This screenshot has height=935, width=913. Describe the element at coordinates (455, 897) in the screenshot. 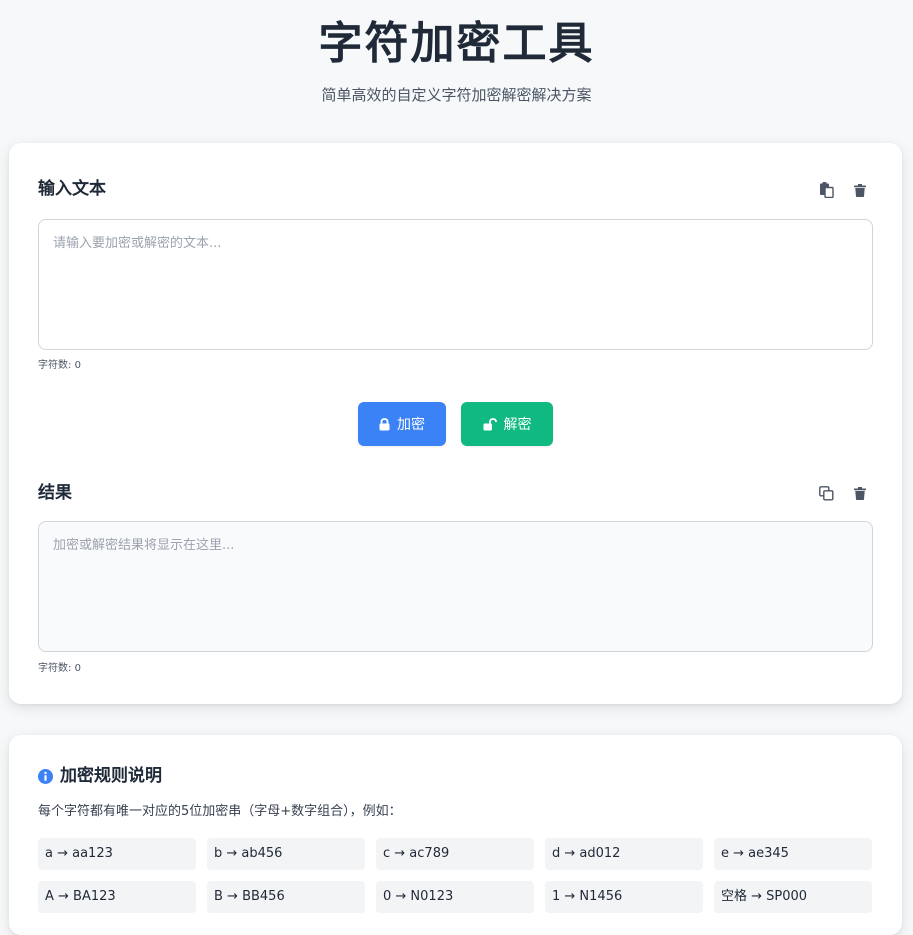

I see `example-item: 0 → N0123` at that location.